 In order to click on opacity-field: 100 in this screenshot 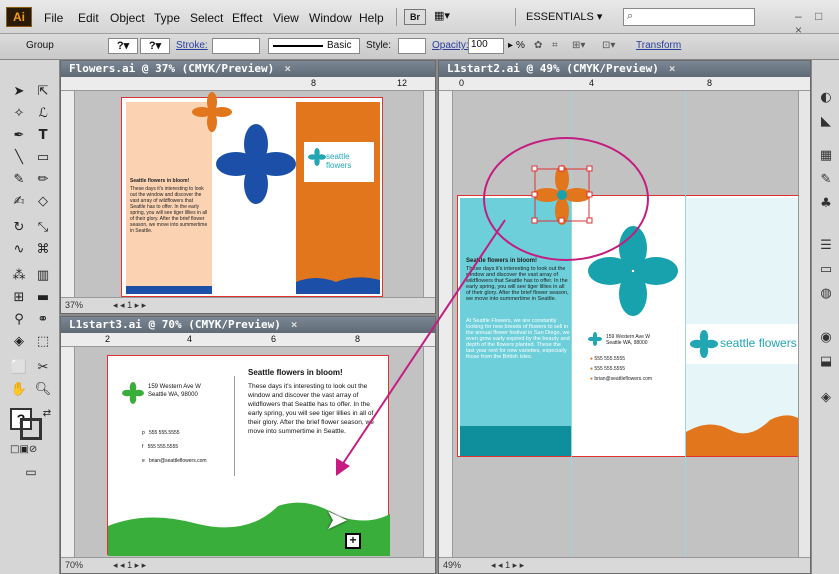, I will do `click(486, 46)`.